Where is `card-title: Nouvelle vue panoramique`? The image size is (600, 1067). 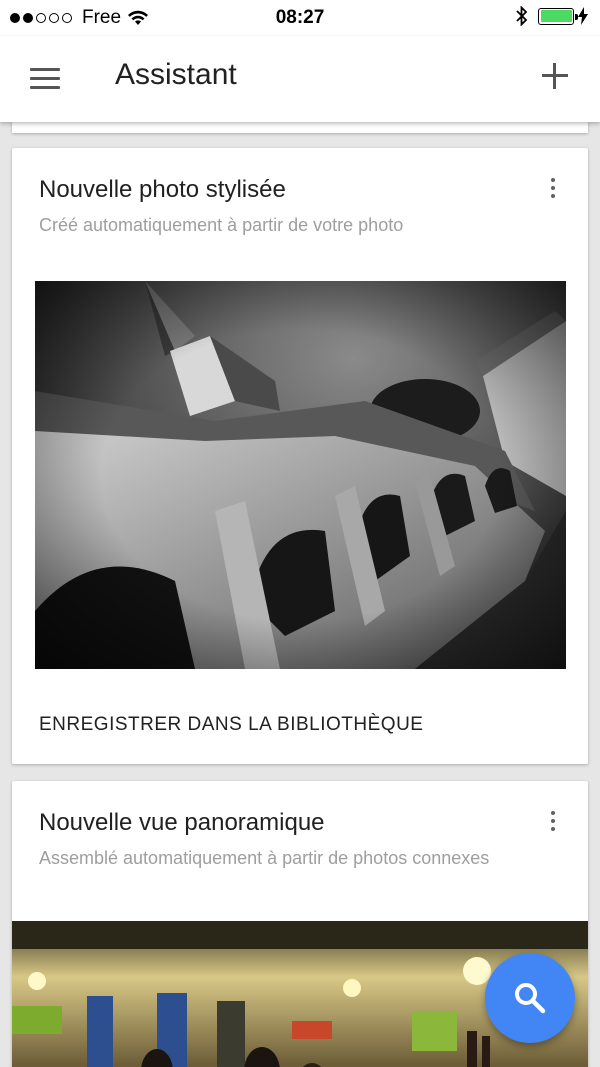
card-title: Nouvelle vue panoramique is located at coordinates (182, 822).